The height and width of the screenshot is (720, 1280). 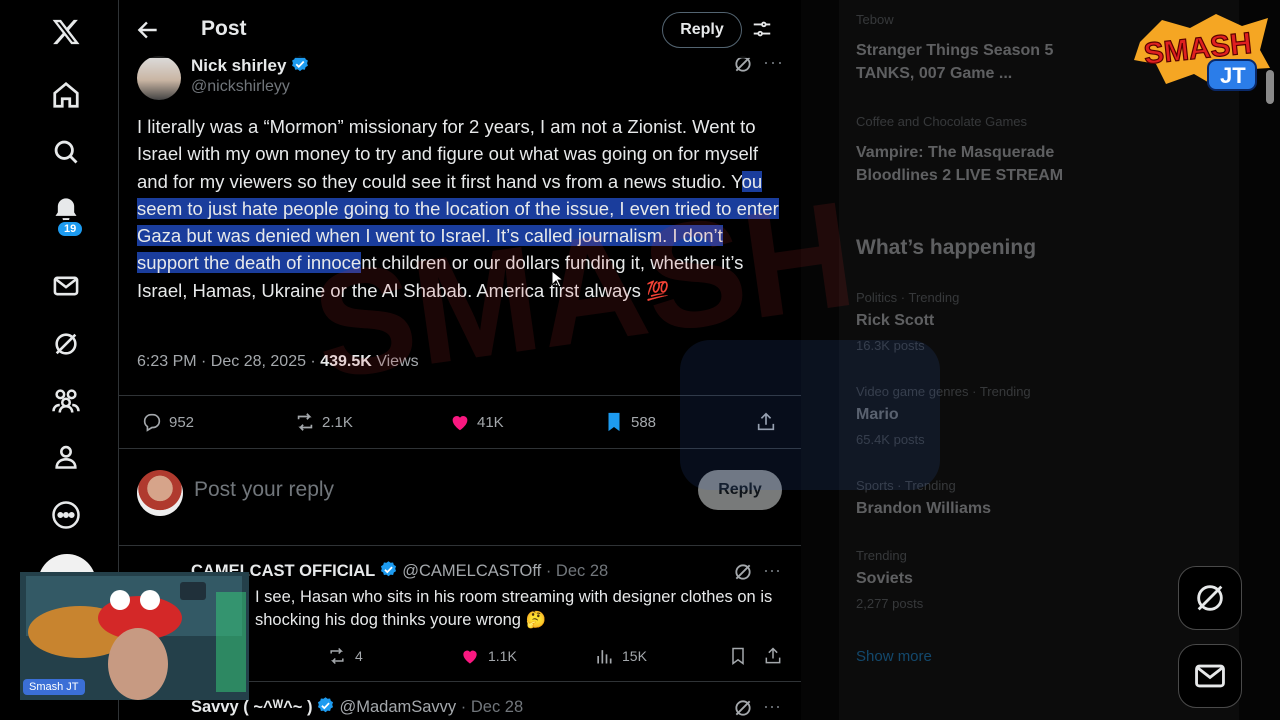 I want to click on post-timestamp: 6:23 PM · Dec 28, 2025 · 439.5K Views, so click(x=278, y=362).